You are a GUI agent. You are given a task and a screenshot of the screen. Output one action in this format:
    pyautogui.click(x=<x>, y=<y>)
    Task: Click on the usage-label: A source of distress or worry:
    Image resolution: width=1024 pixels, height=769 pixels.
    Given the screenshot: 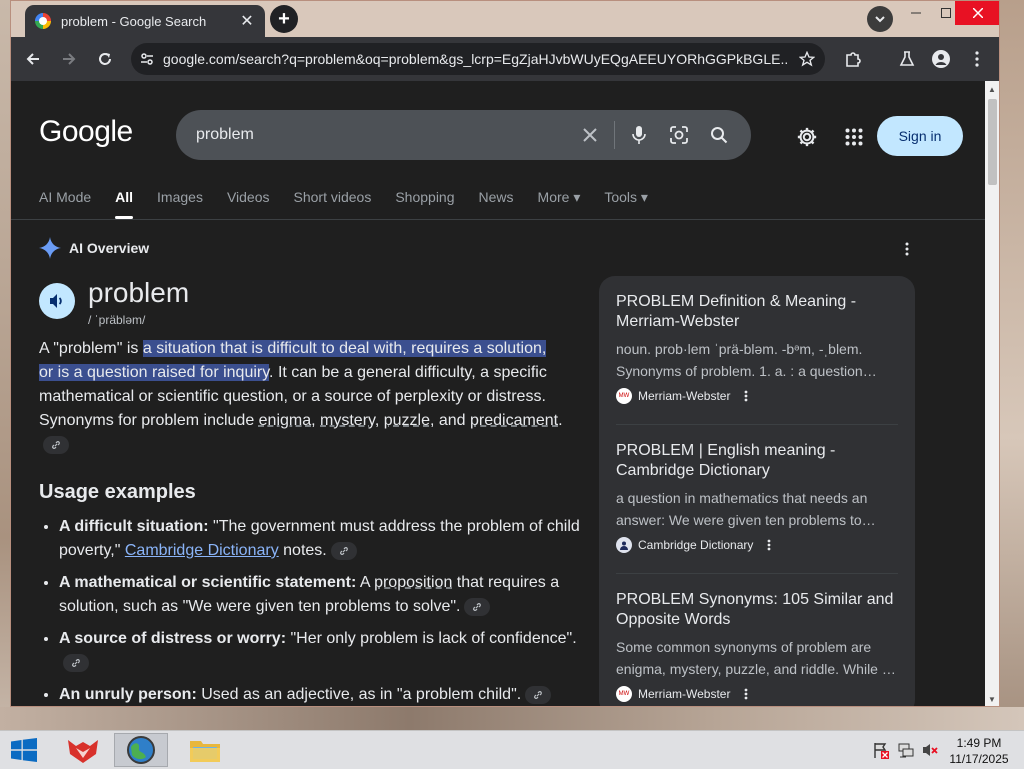 What is the action you would take?
    pyautogui.click(x=173, y=638)
    